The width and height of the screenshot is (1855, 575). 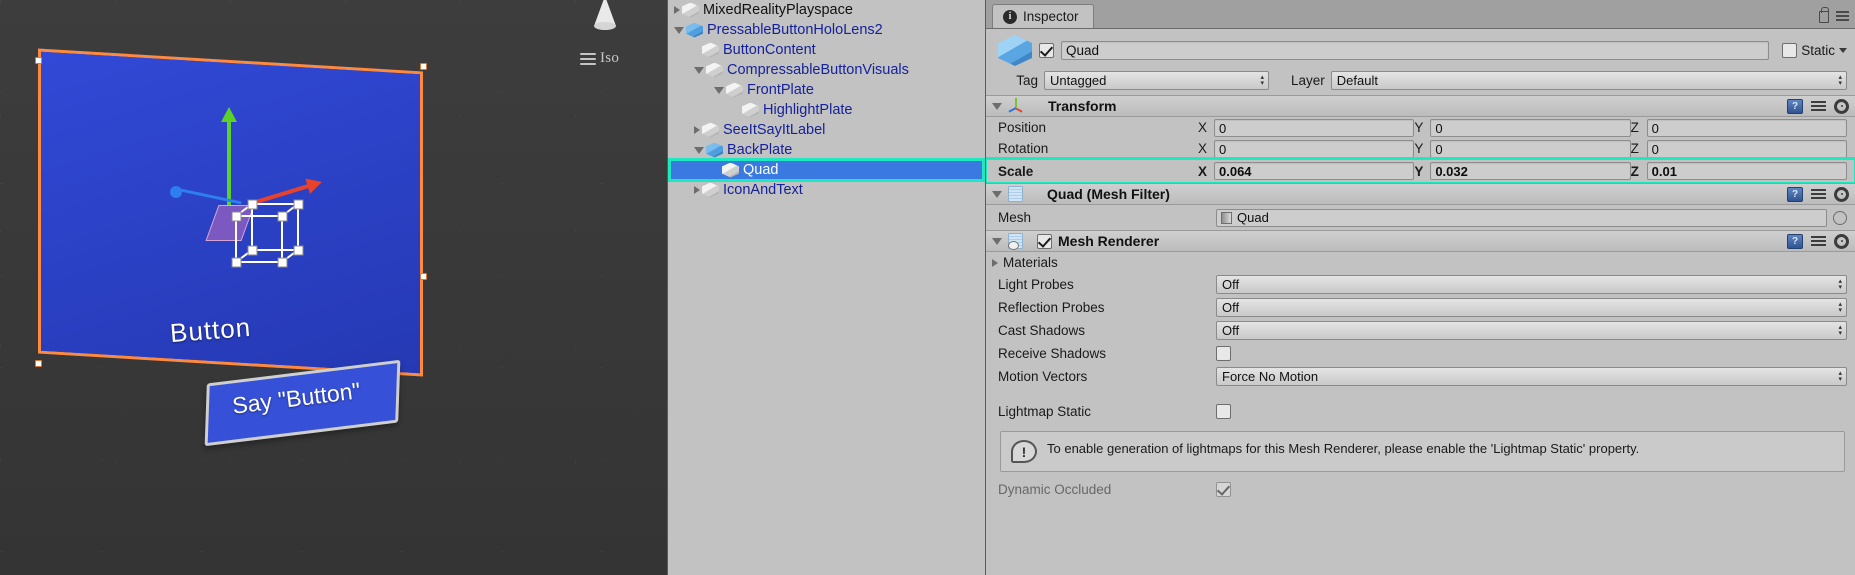 What do you see at coordinates (1024, 451) in the screenshot?
I see `warning-icon` at bounding box center [1024, 451].